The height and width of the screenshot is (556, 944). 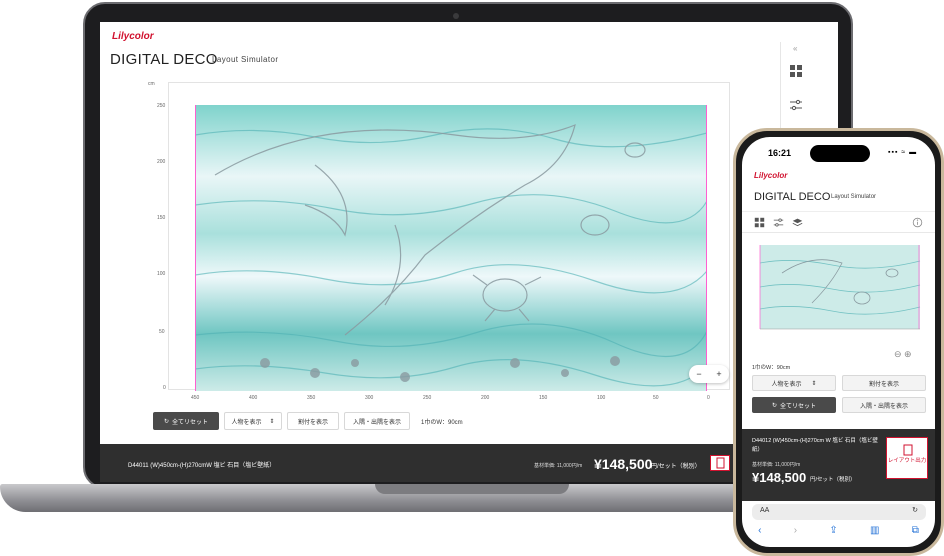 I want to click on pdf-output-button, so click(x=720, y=463).